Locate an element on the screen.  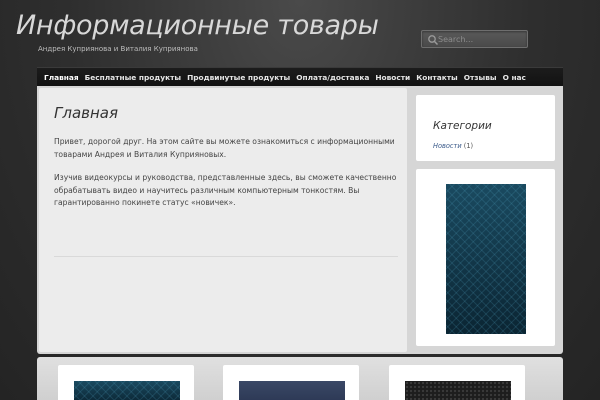
nav-item-news: Новости is located at coordinates (392, 77).